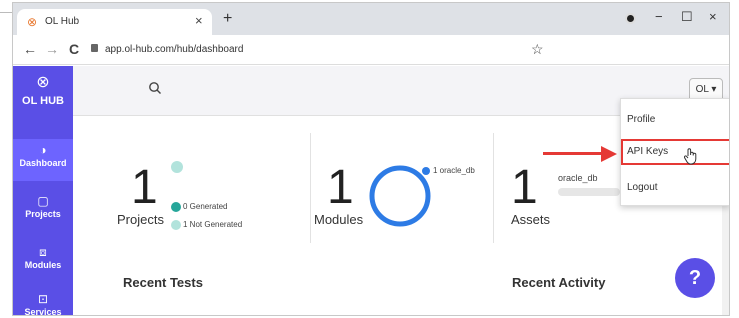  Describe the element at coordinates (426, 171) in the screenshot. I see `modules-legend-dot` at that location.